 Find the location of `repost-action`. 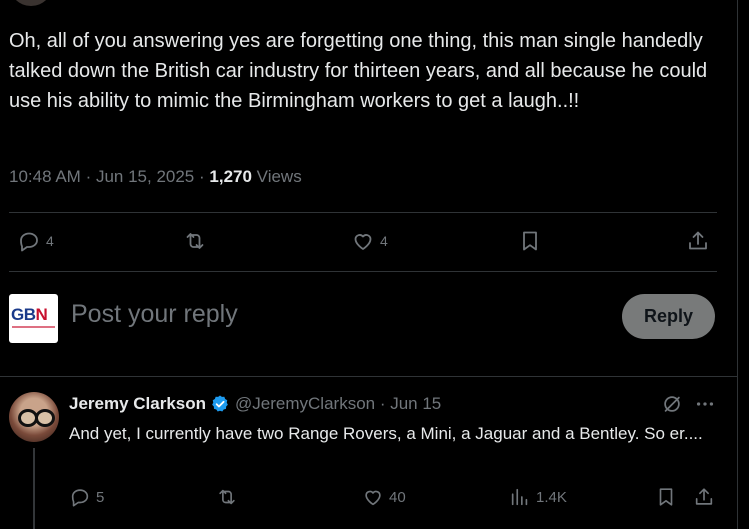

repost-action is located at coordinates (195, 241).